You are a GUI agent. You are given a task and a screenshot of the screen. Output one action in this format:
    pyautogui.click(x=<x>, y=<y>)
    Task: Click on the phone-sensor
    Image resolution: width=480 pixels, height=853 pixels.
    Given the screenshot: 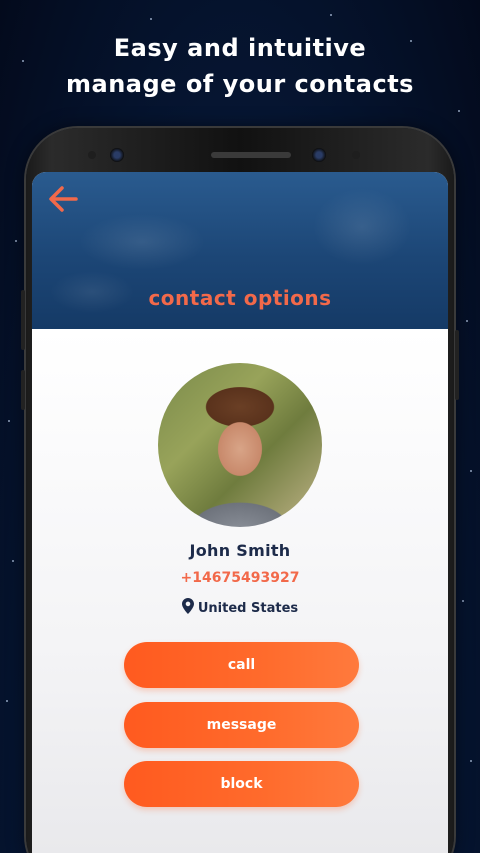 What is the action you would take?
    pyautogui.click(x=92, y=155)
    